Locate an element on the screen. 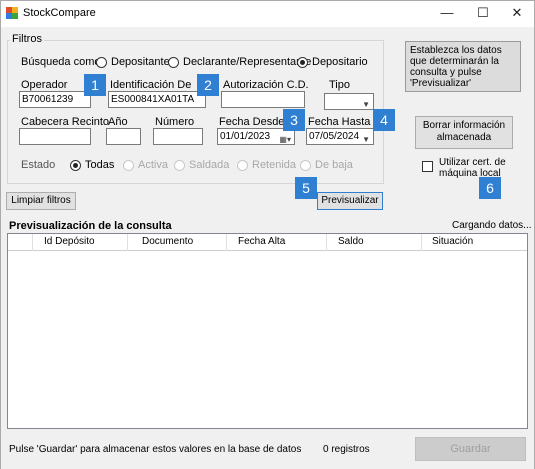 The width and height of the screenshot is (535, 469). identificacion-field: ES000841XA01TA is located at coordinates (157, 99).